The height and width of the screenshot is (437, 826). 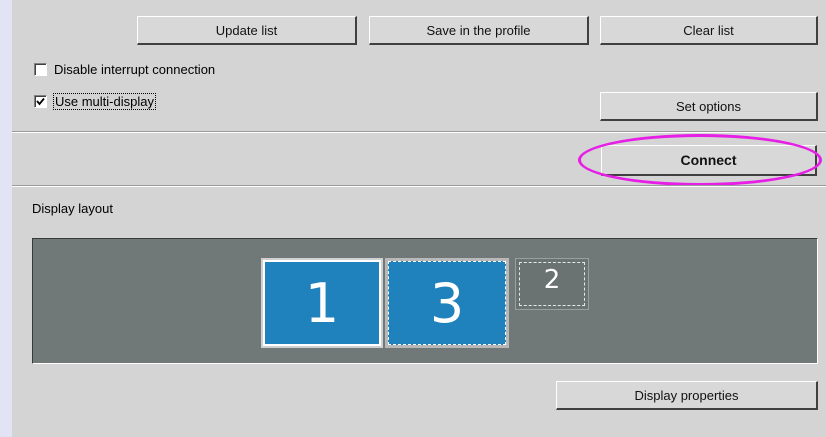 I want to click on disable-interrupt-option: Disable interrupt connection, so click(x=124, y=69).